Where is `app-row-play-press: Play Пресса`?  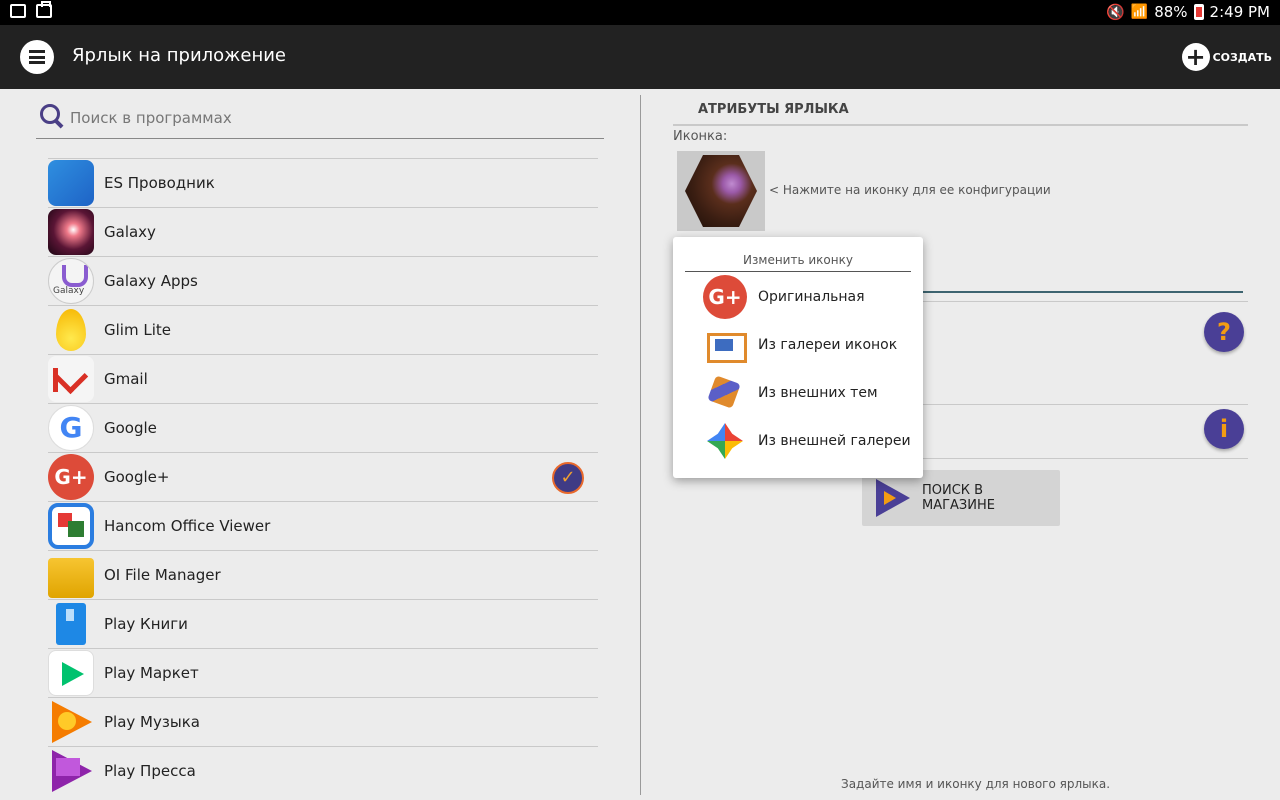 app-row-play-press: Play Пресса is located at coordinates (323, 770).